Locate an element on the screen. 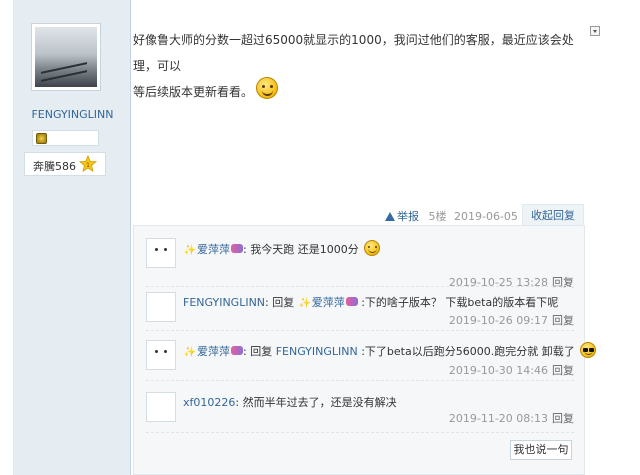 This screenshot has height=475, width=640. comment-user: xf010226 is located at coordinates (209, 402).